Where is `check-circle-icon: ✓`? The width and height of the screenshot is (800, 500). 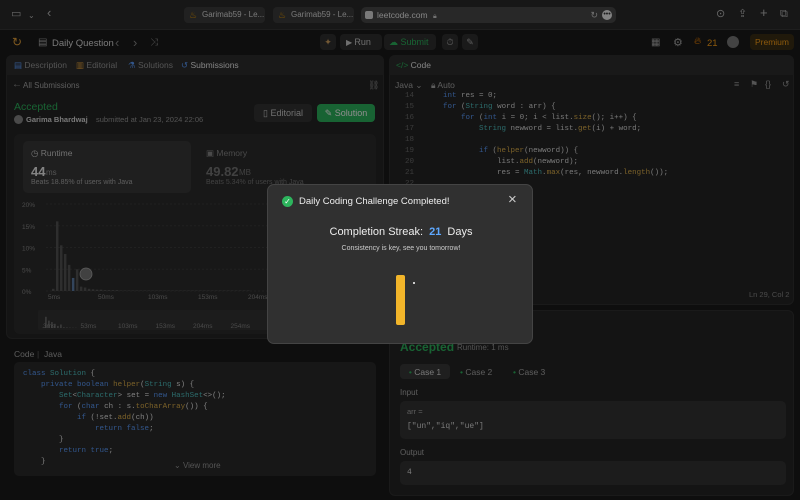 check-circle-icon: ✓ is located at coordinates (287, 201).